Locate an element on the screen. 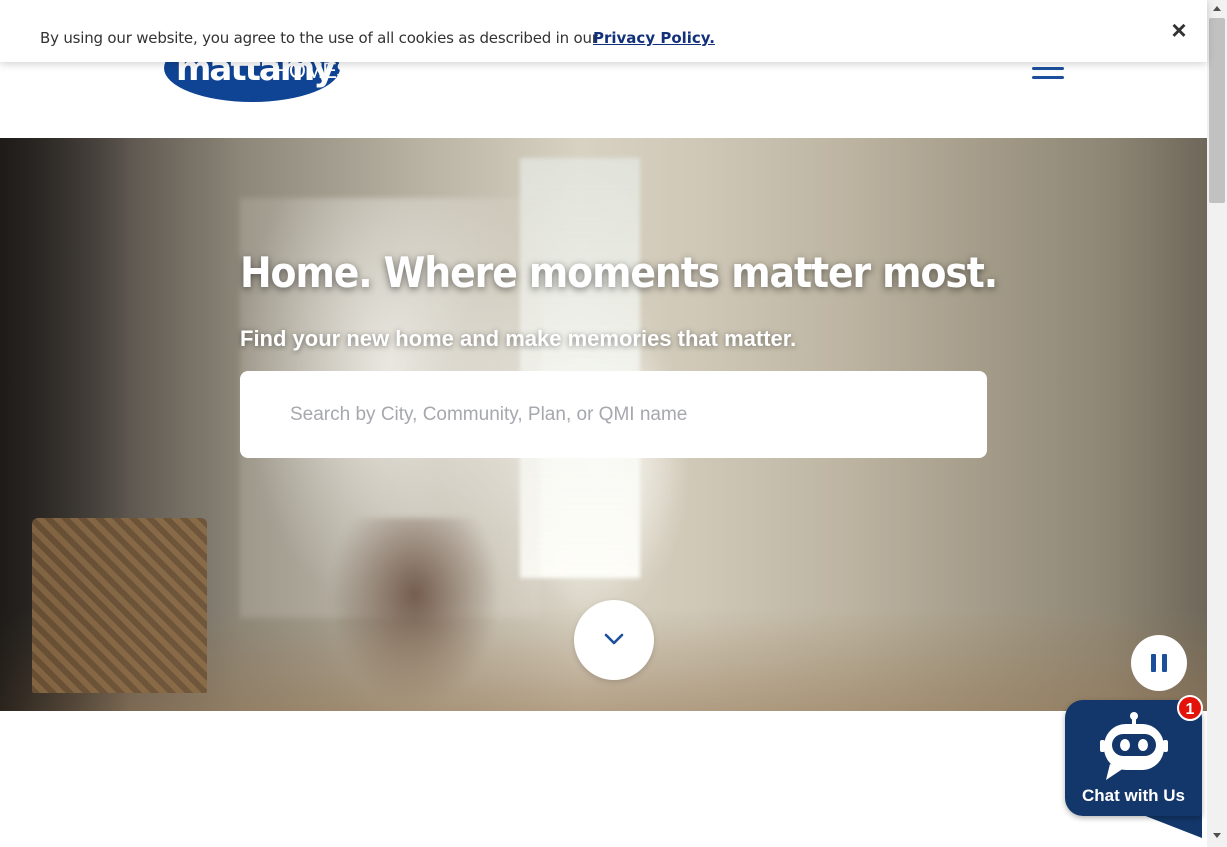  hero-title: Home. Where moments matter most. is located at coordinates (619, 272).